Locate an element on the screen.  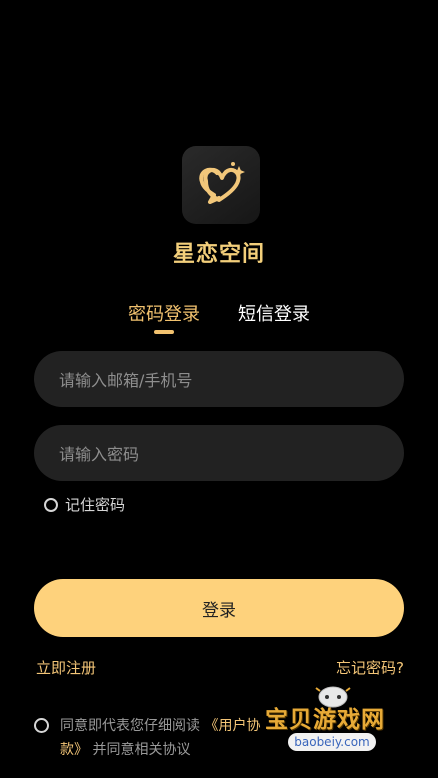
watermark: 宝贝游戏网 baobeiy.com is located at coordinates (340, 722).